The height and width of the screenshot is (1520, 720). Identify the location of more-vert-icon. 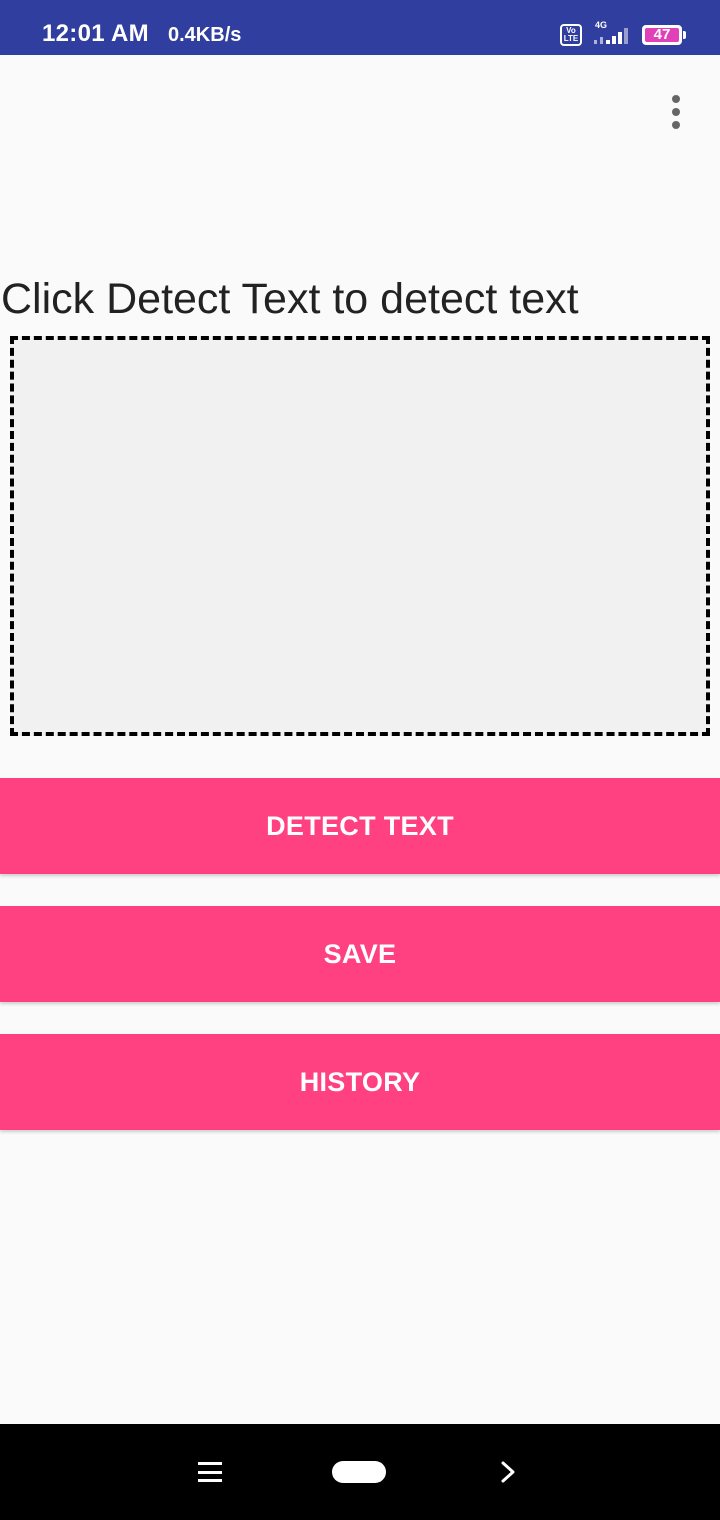
(676, 112).